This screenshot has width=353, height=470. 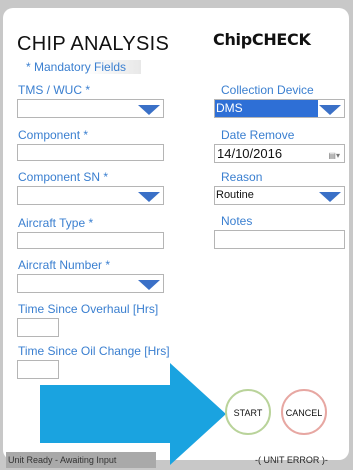 I want to click on time-since-overhaul-input, so click(x=38, y=327).